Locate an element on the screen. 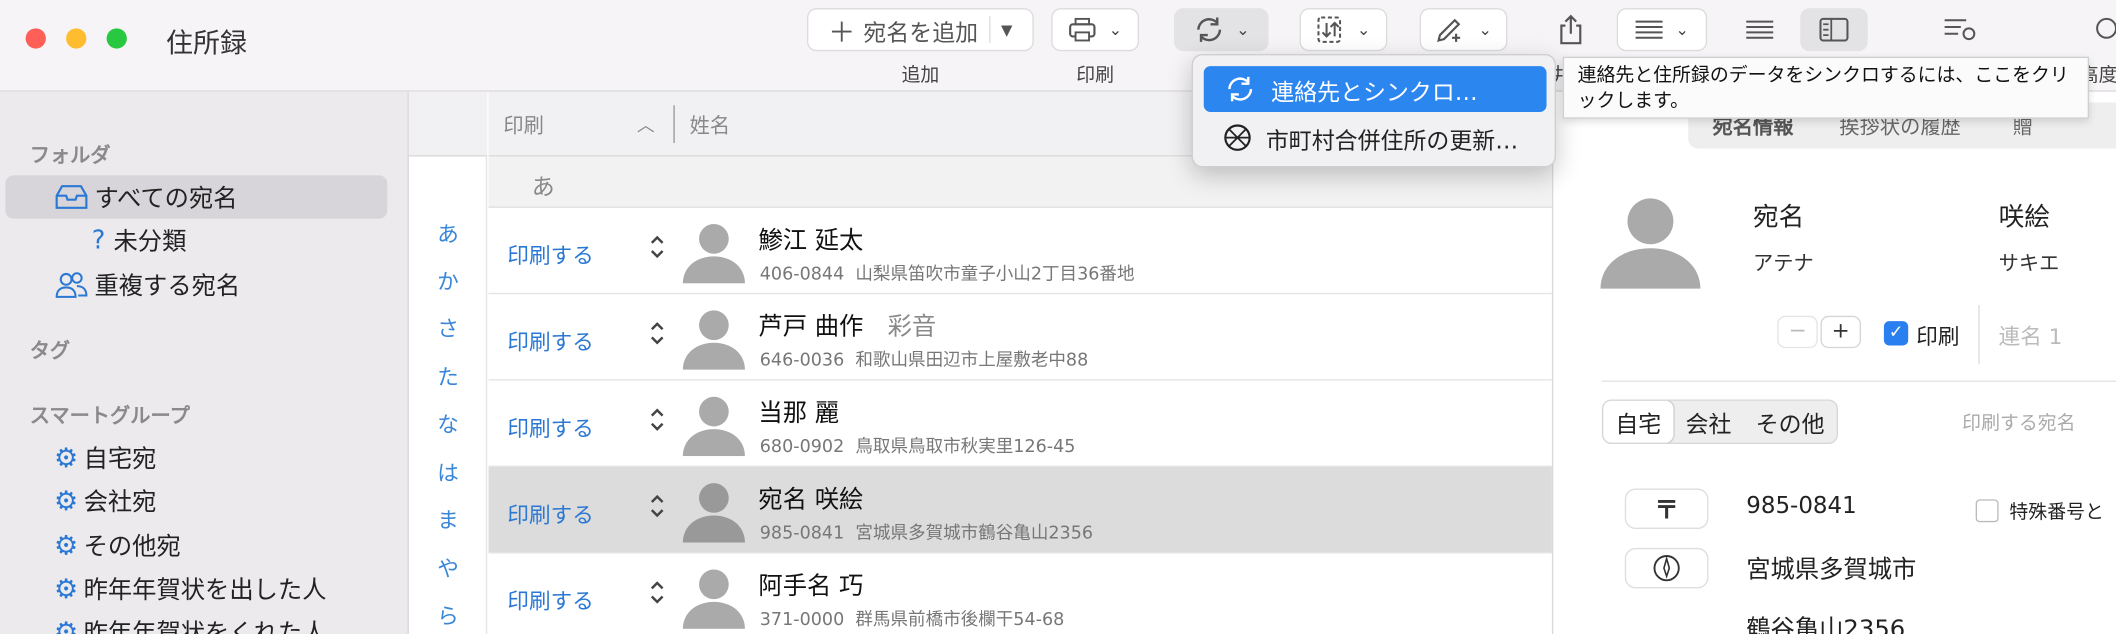  first-name-kana-field: サキエ is located at coordinates (2029, 262).